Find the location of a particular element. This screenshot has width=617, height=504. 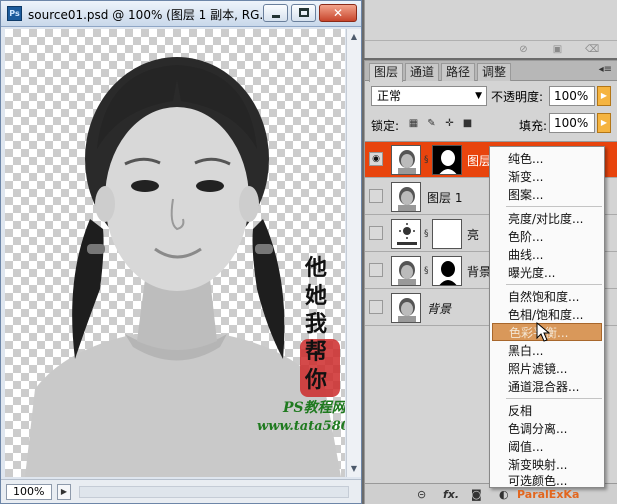

lock-transparent-icon: ▦ is located at coordinates (413, 123).